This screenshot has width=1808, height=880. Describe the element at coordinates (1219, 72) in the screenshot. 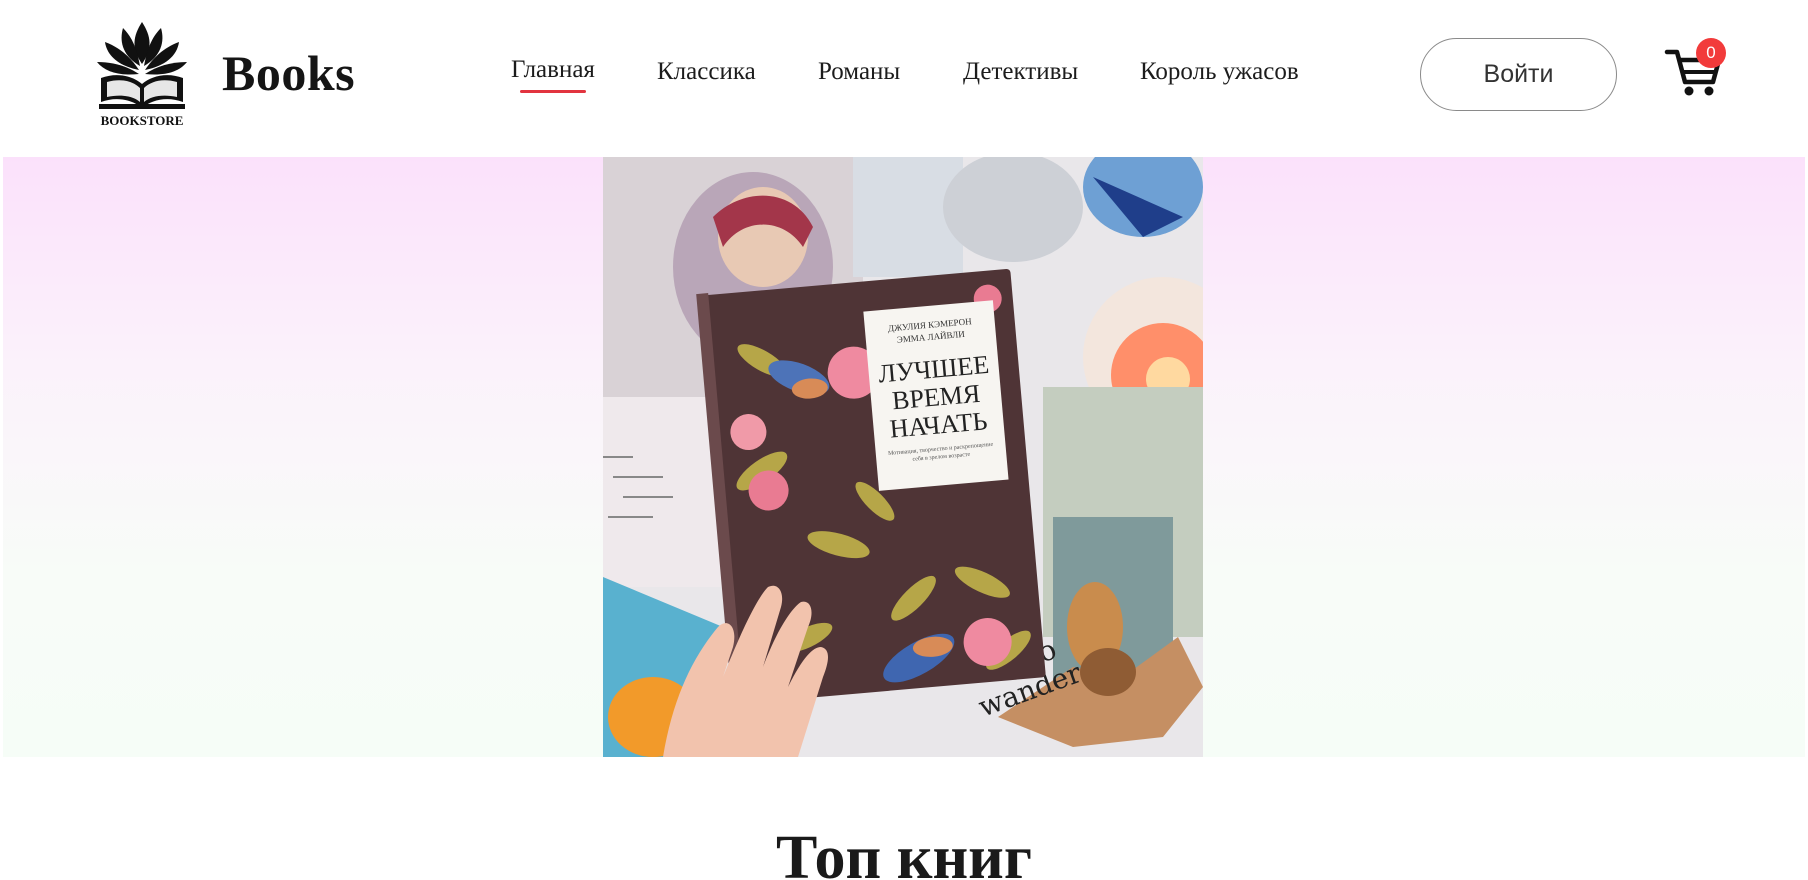

I see `nav-item-king-of-horror: Король ужасов` at that location.